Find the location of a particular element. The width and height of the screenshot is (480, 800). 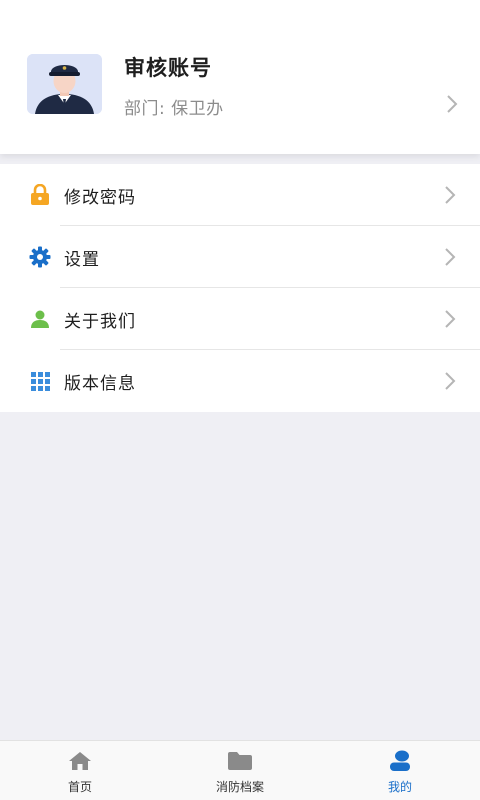

tab-label: 消防档案 is located at coordinates (239, 787).